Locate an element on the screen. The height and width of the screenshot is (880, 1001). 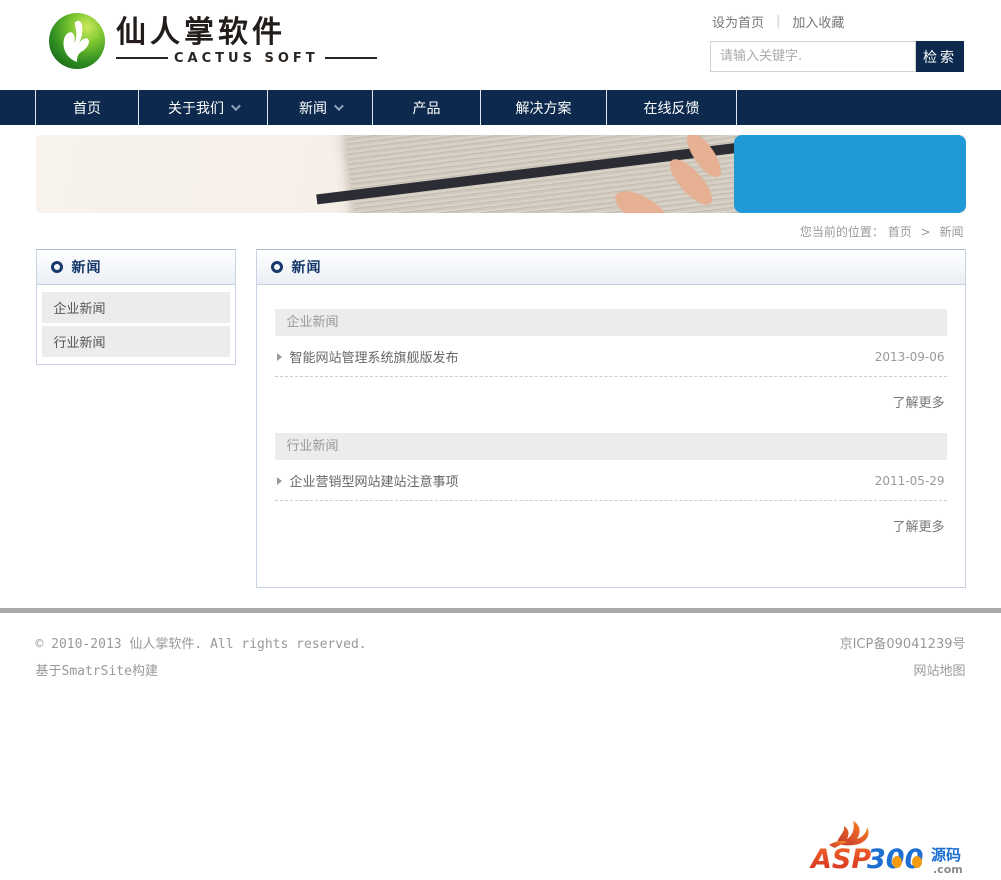
section-heading: 企业新闻 is located at coordinates (610, 322).